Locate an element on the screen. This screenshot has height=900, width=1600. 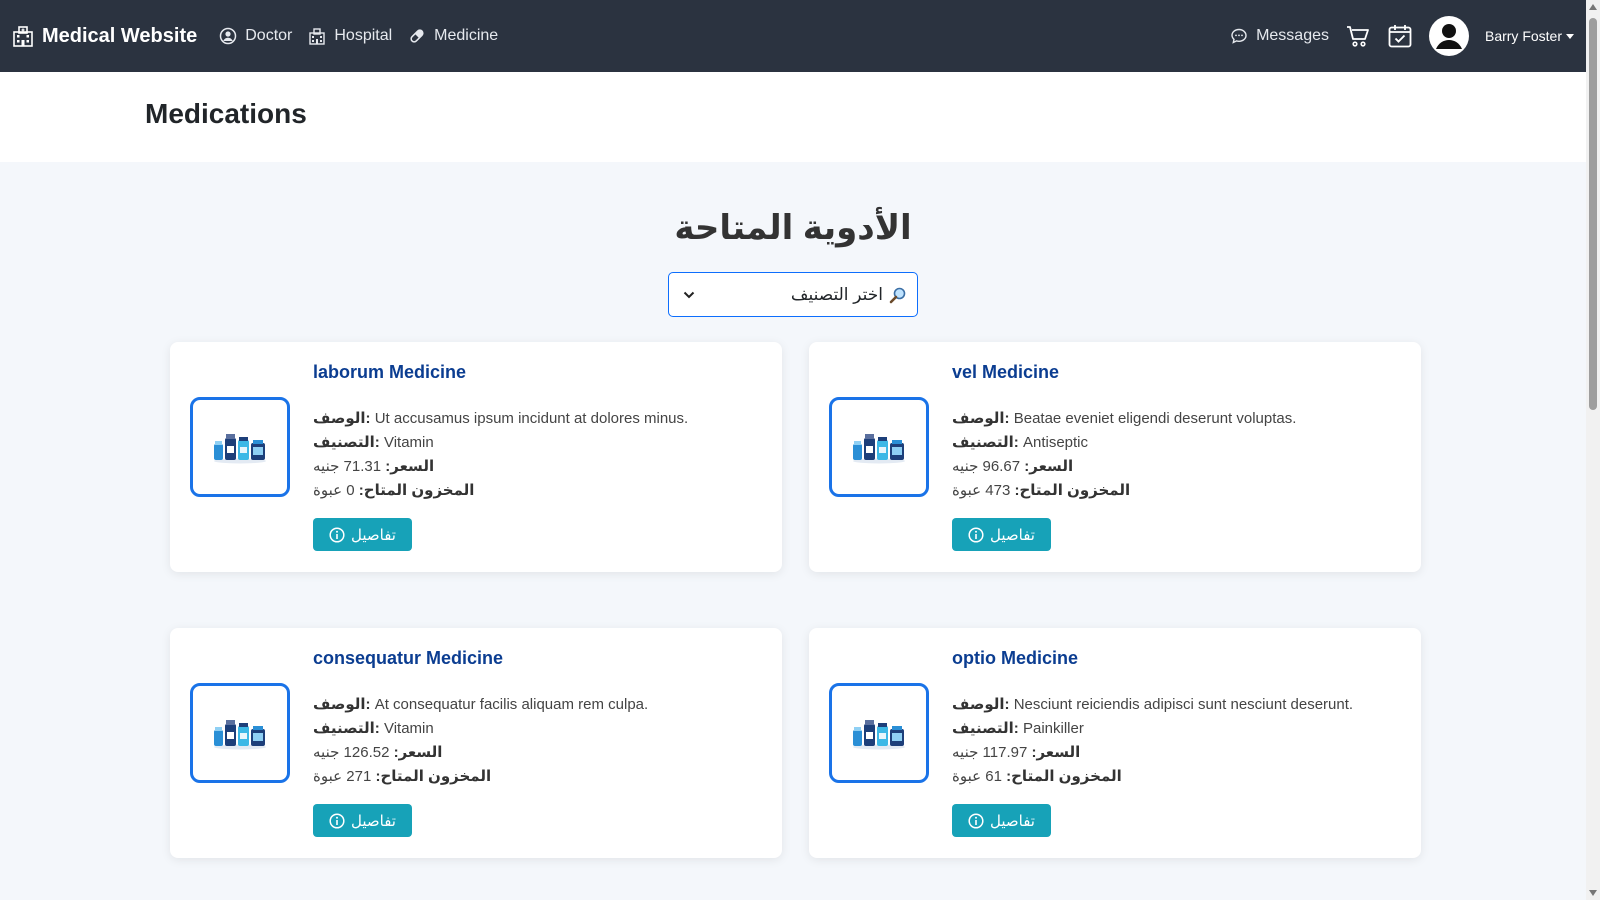
medicine-category: التصنيف: Painkiller is located at coordinates (1178, 729).